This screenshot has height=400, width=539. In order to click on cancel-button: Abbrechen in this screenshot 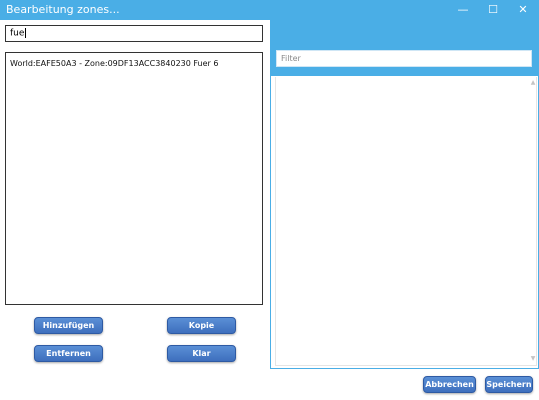, I will do `click(449, 384)`.